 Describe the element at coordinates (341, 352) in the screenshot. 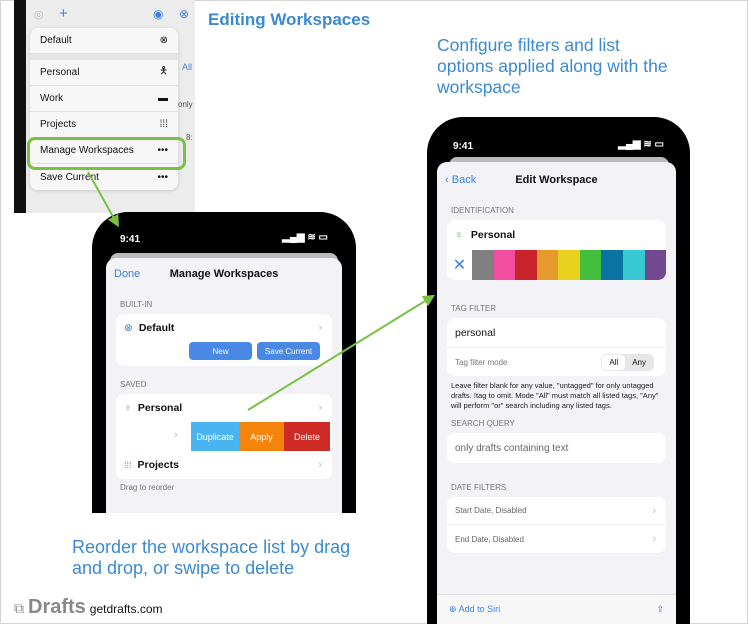

I see `arrow-to-edit` at that location.